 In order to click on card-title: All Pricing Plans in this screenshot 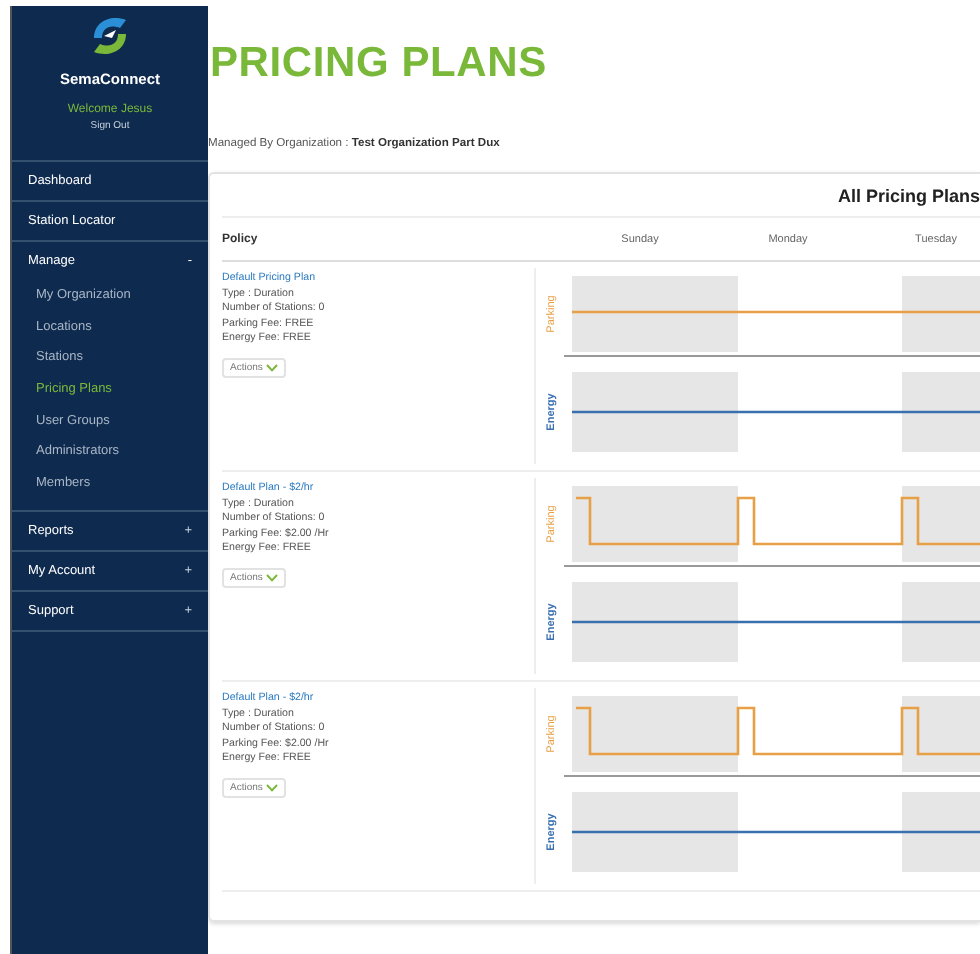, I will do `click(601, 196)`.